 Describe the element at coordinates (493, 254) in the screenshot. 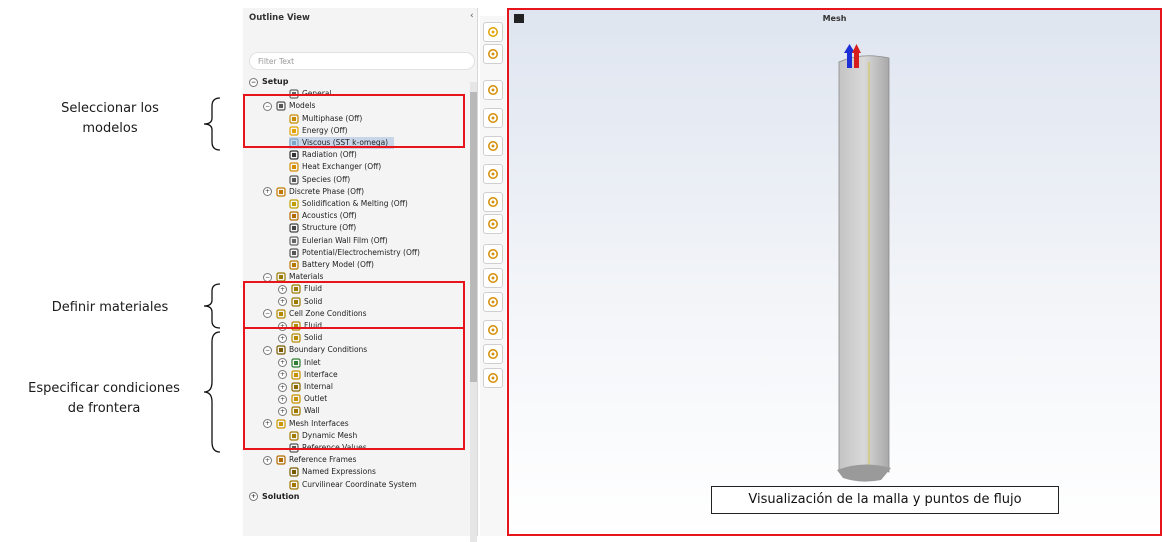

I see `clipping-plane-icon` at that location.